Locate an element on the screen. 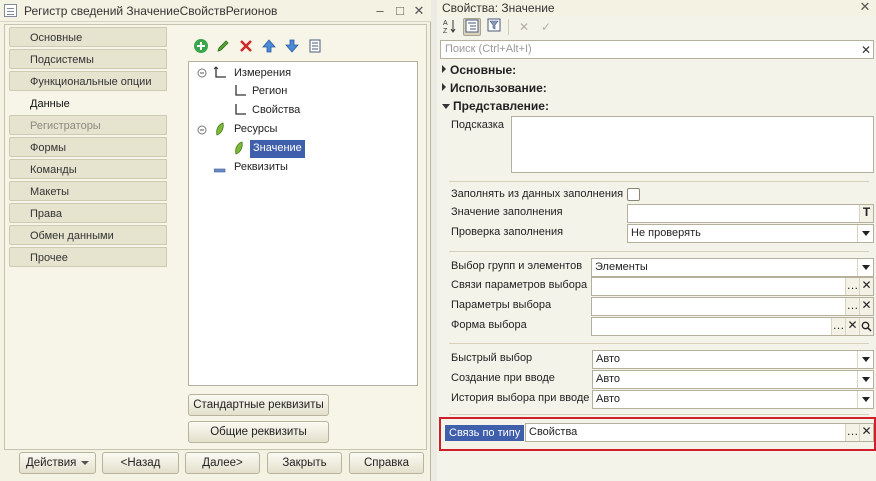 The height and width of the screenshot is (481, 876). next-button: Далее> is located at coordinates (222, 463).